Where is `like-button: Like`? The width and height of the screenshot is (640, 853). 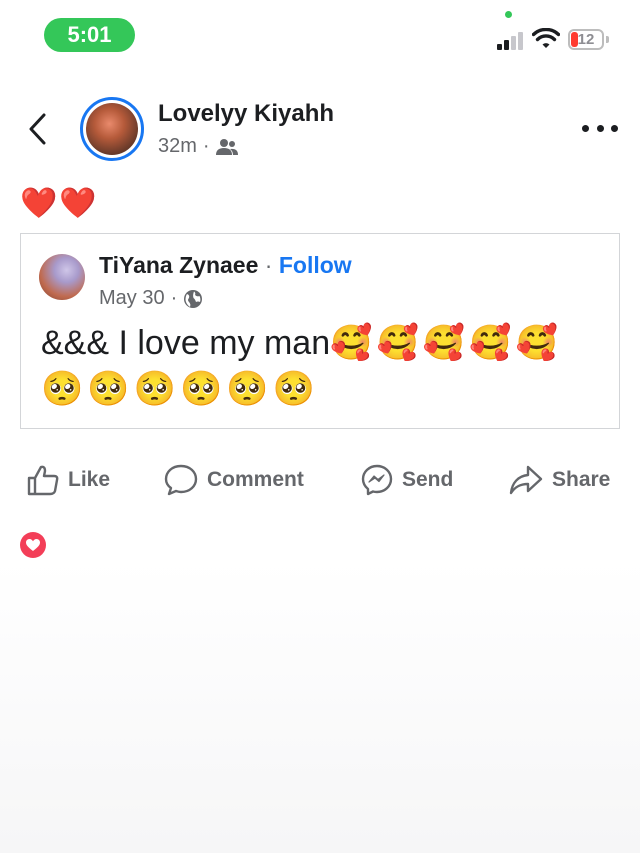 like-button: Like is located at coordinates (68, 480).